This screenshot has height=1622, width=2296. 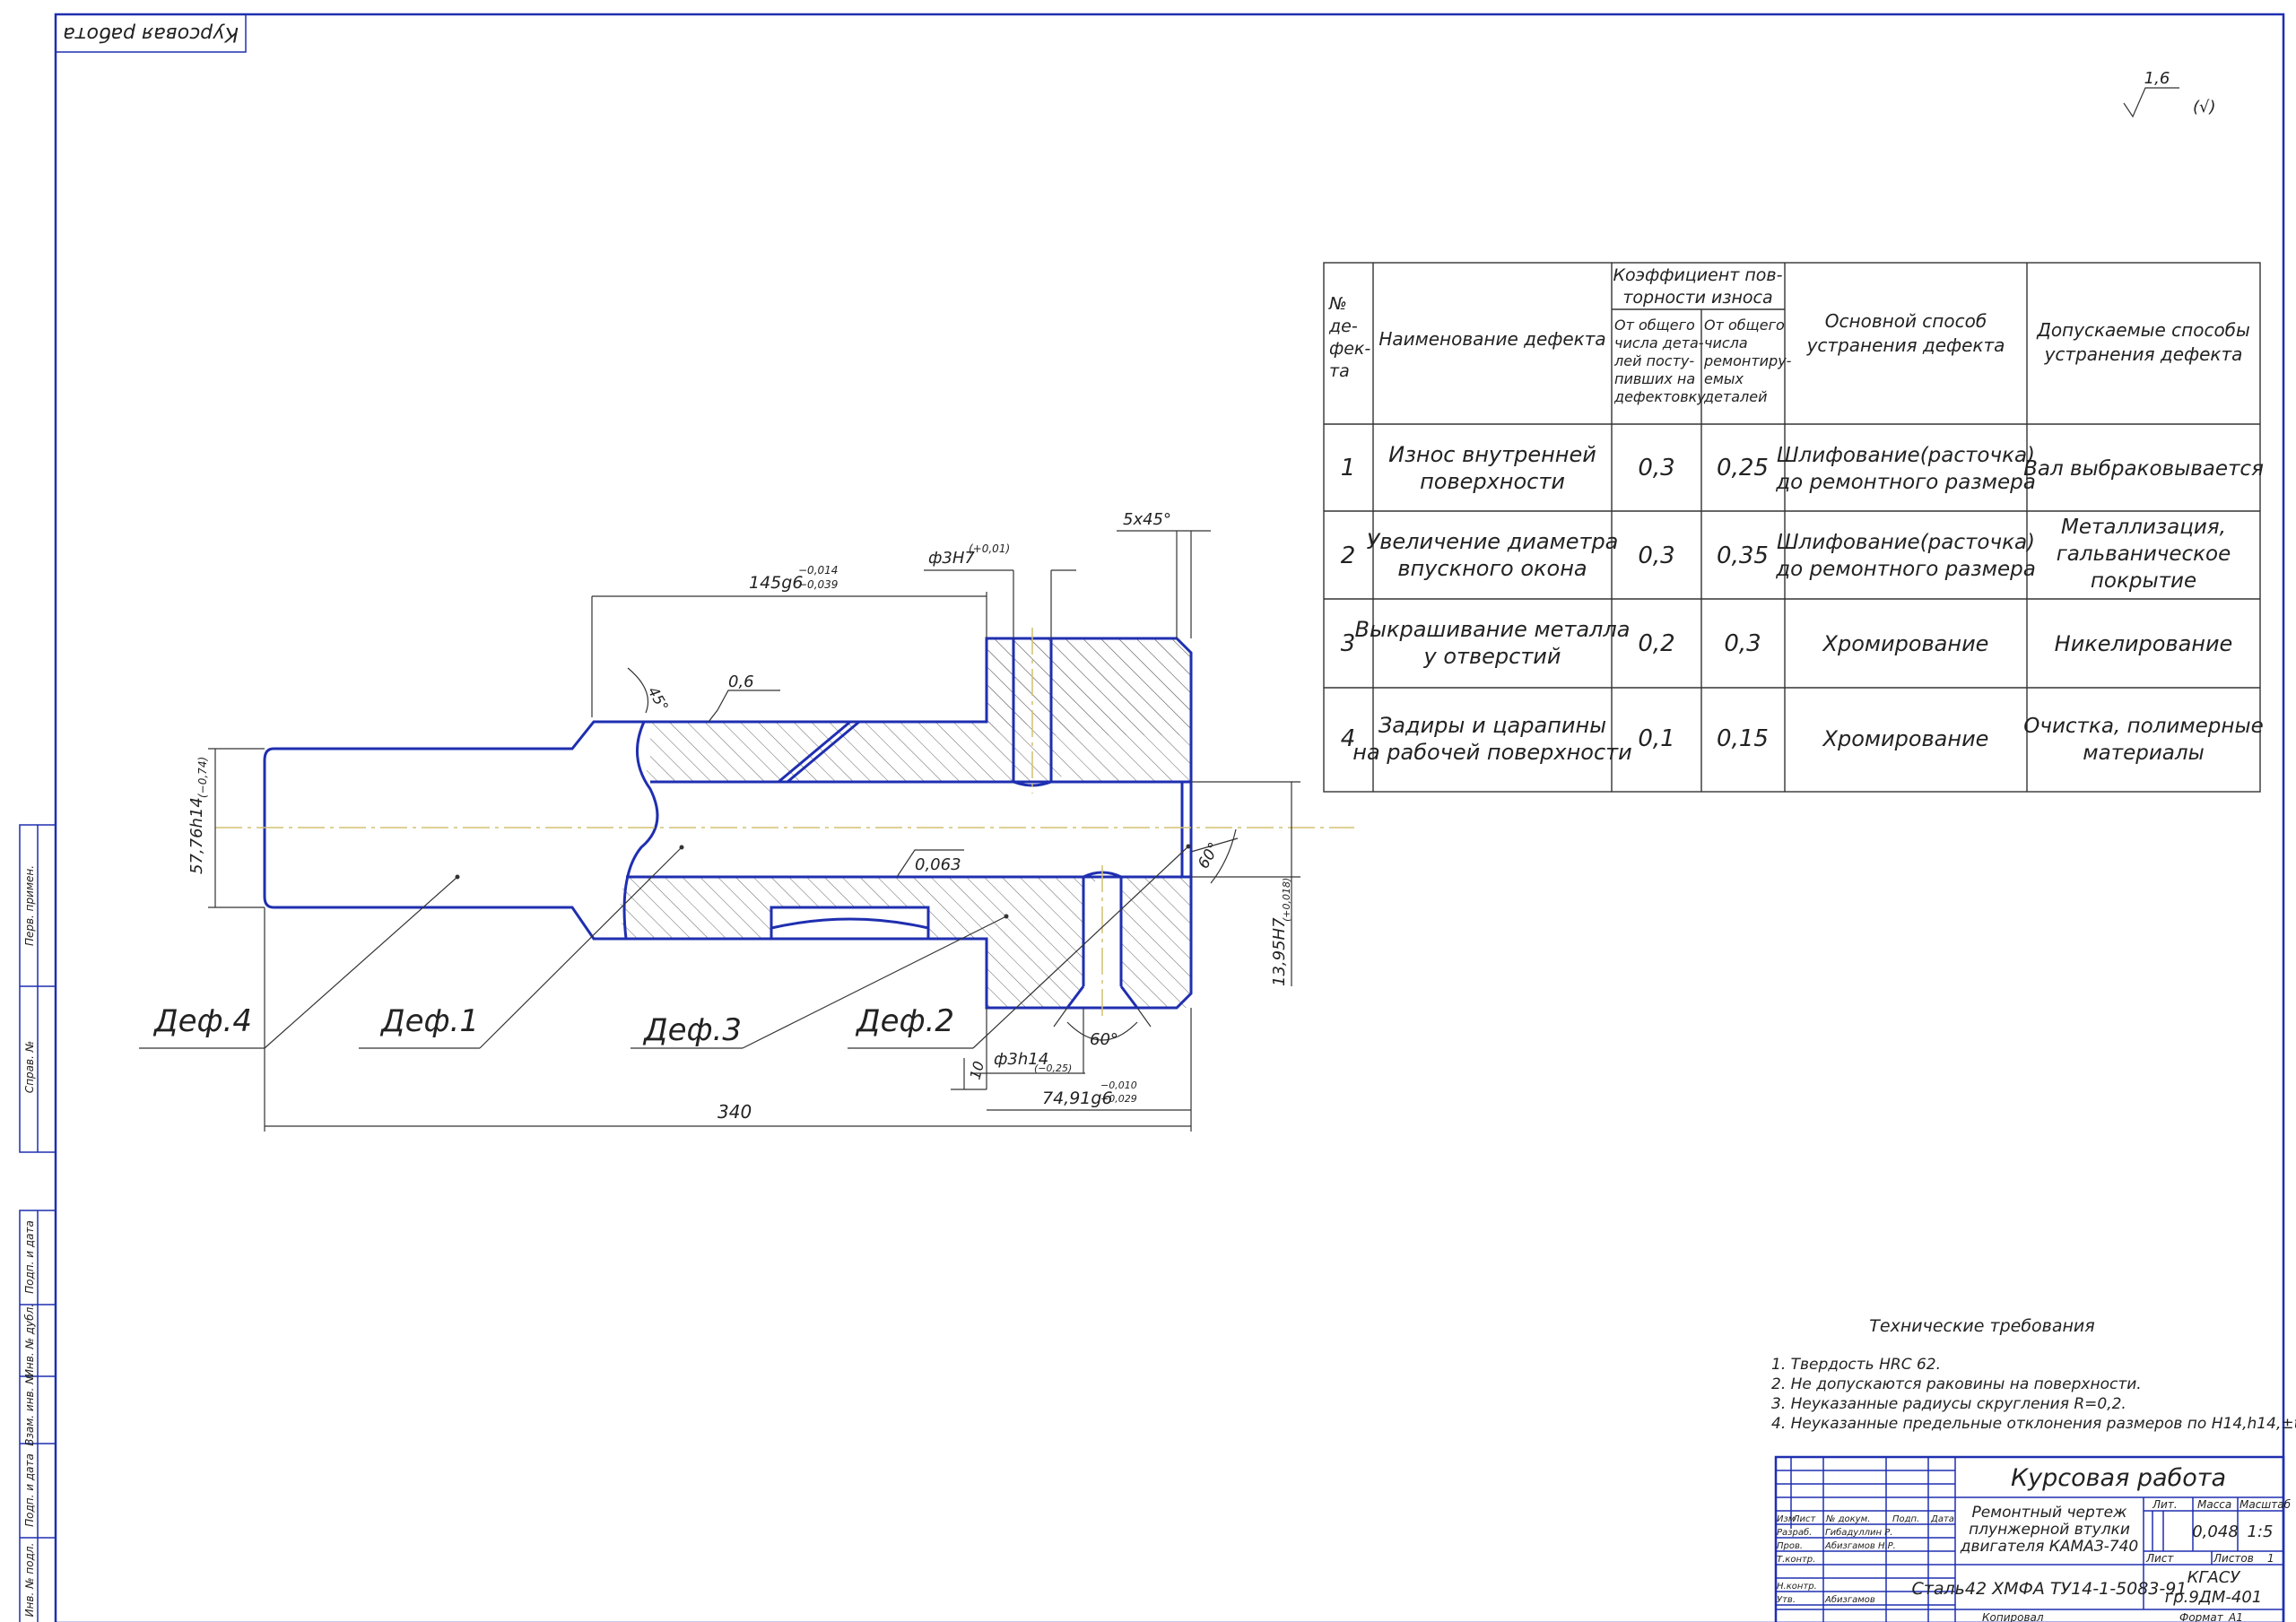 I want to click on dim-10: 10, so click(x=977, y=1070).